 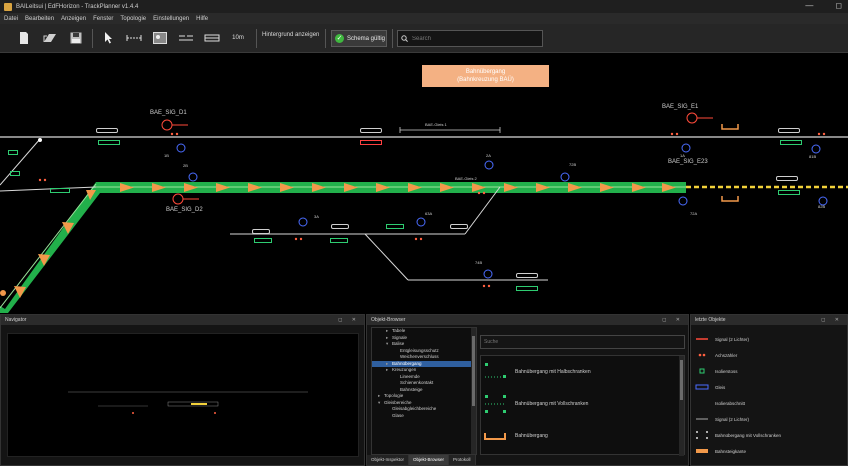 What do you see at coordinates (581, 436) in the screenshot?
I see `object-item-crossing: Bahnübergang` at bounding box center [581, 436].